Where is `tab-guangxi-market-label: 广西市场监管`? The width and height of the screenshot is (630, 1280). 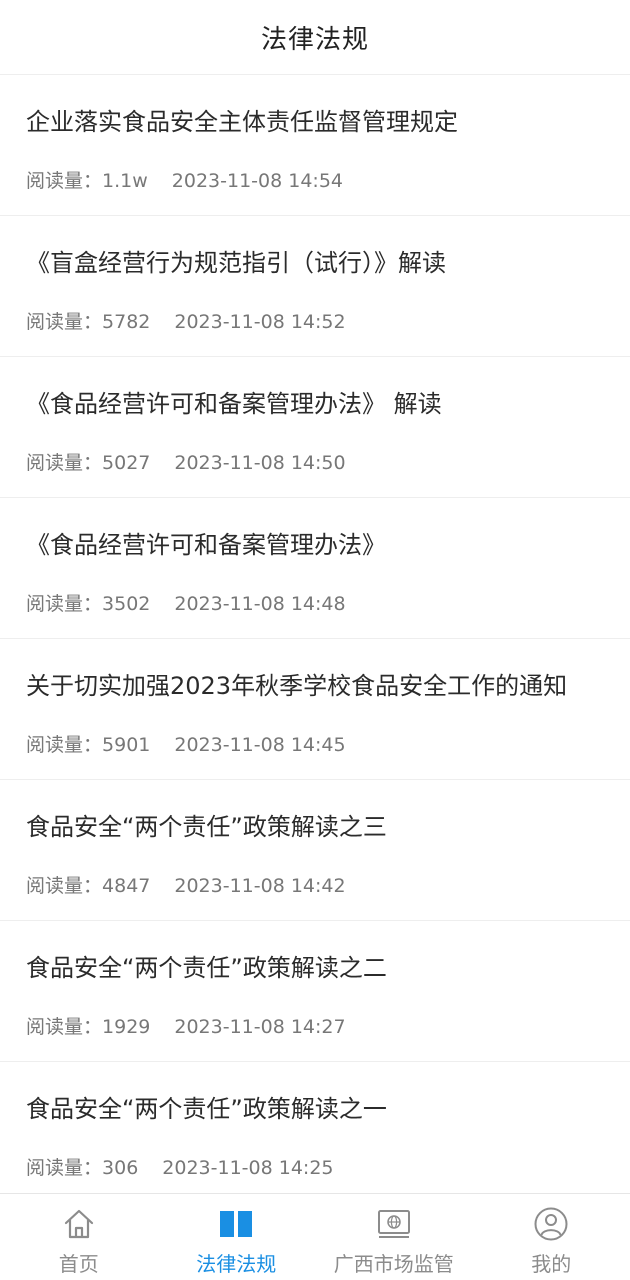 tab-guangxi-market-label: 广西市场监管 is located at coordinates (393, 1264).